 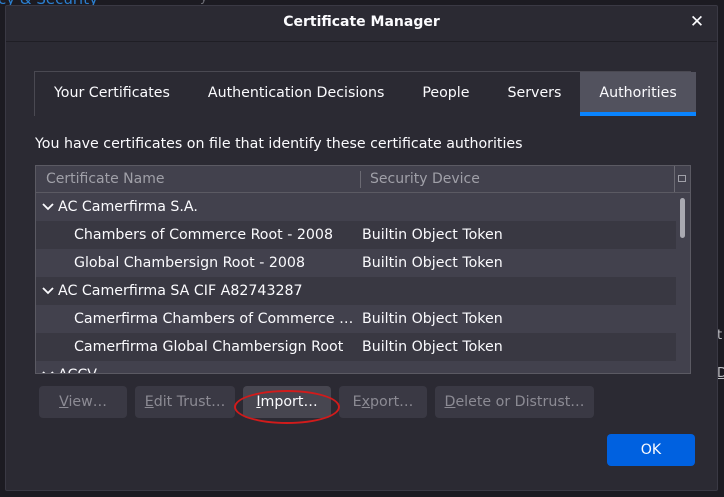 I want to click on cert-name: Global Chambersign Root - 2008, so click(x=189, y=263).